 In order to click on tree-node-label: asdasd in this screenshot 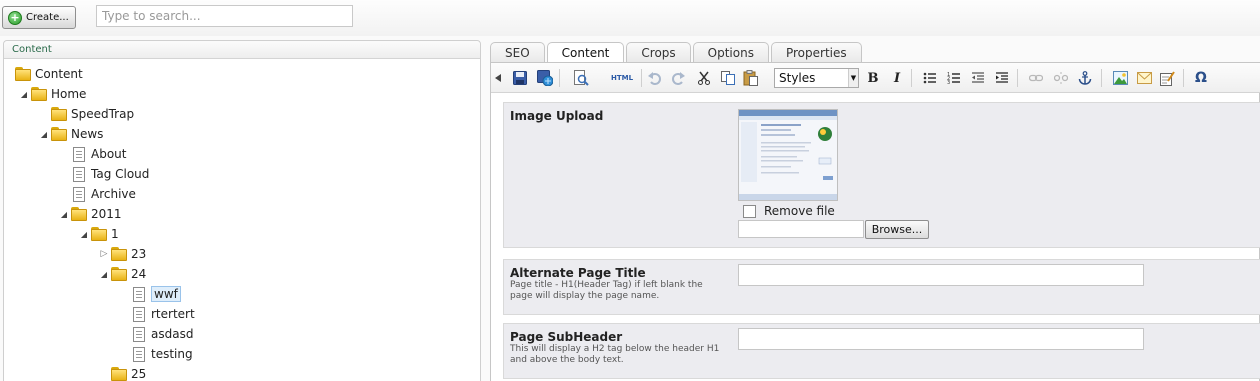, I will do `click(172, 334)`.